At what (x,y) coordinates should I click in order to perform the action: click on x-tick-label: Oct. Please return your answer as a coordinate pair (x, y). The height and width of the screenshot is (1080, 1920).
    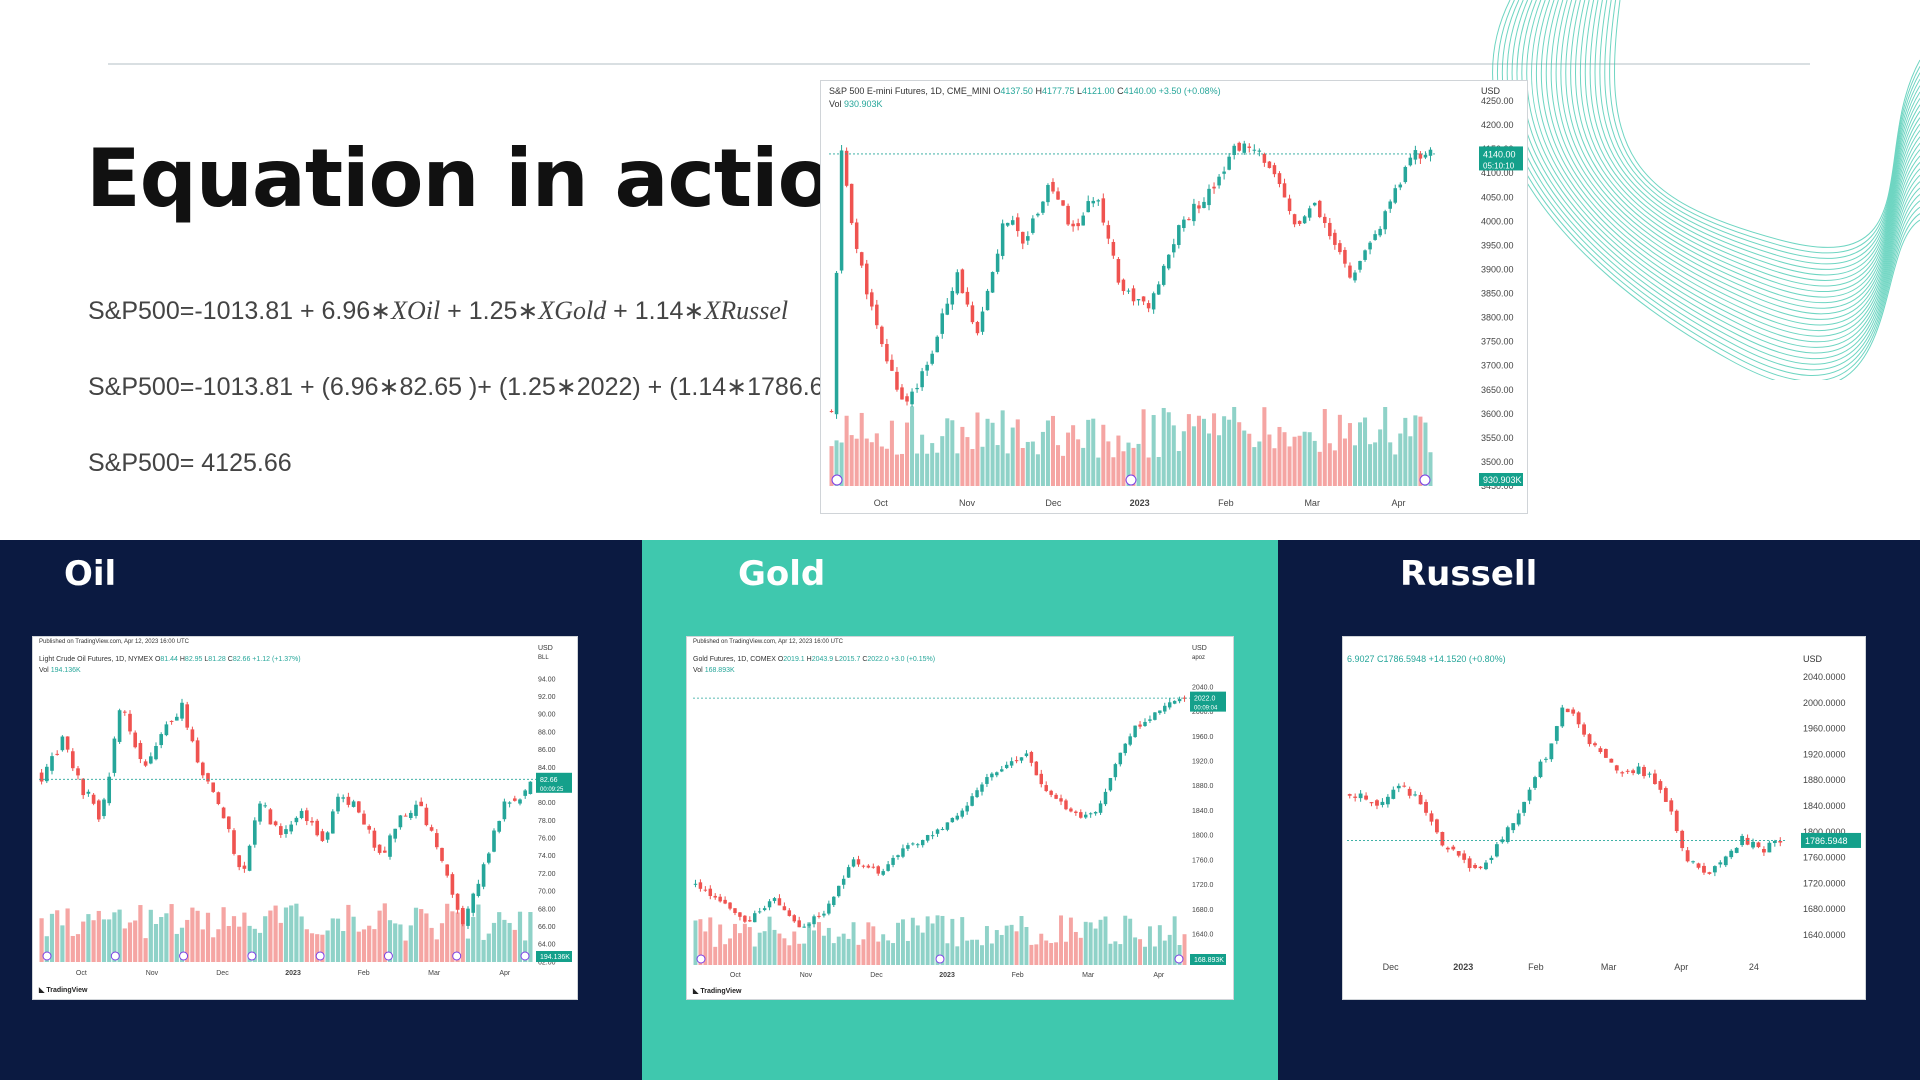
    Looking at the image, I should click on (881, 503).